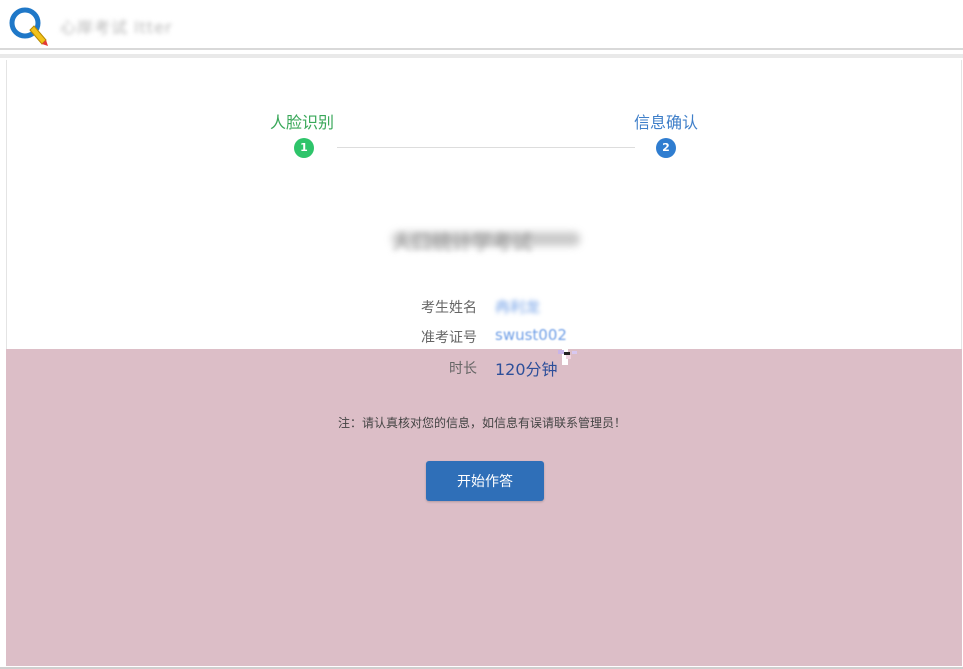  I want to click on step-1-indicator: 1, so click(304, 148).